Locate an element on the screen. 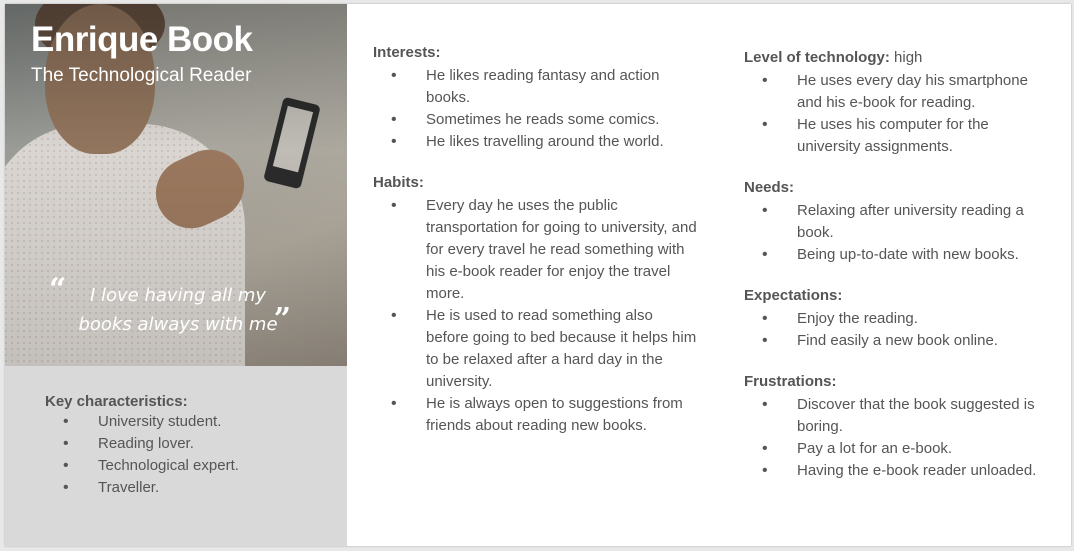 This screenshot has height=551, width=1074. frustrations-title: Frustrations: is located at coordinates (790, 381).